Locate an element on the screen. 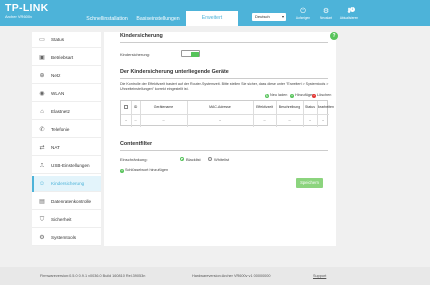 The image size is (430, 285). tab-advanced: Erweitert is located at coordinates (212, 18).